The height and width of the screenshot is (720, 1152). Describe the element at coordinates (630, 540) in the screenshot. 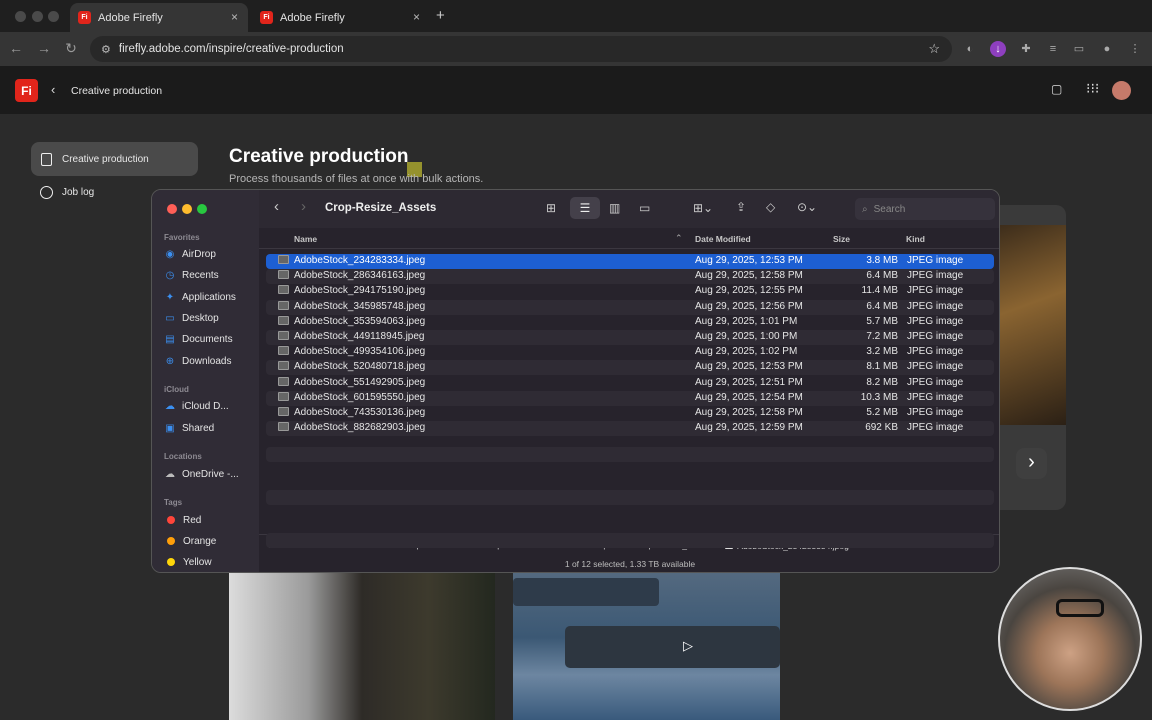

I see `empty-row` at that location.